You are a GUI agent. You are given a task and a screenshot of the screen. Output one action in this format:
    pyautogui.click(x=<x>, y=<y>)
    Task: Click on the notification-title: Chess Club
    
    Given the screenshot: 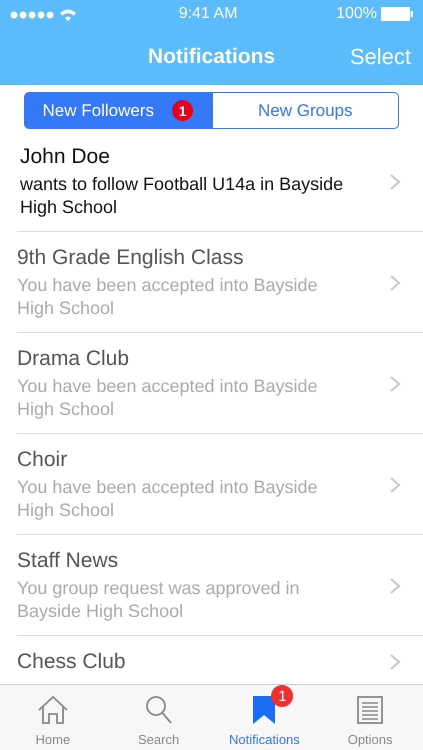 What is the action you would take?
    pyautogui.click(x=72, y=662)
    